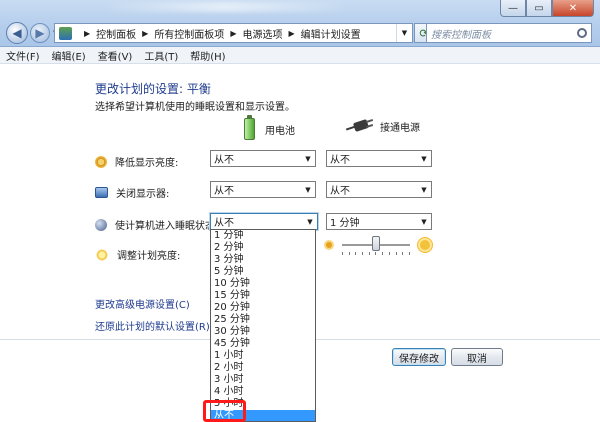  Describe the element at coordinates (509, 33) in the screenshot. I see `search-input: 搜索控制面板` at that location.